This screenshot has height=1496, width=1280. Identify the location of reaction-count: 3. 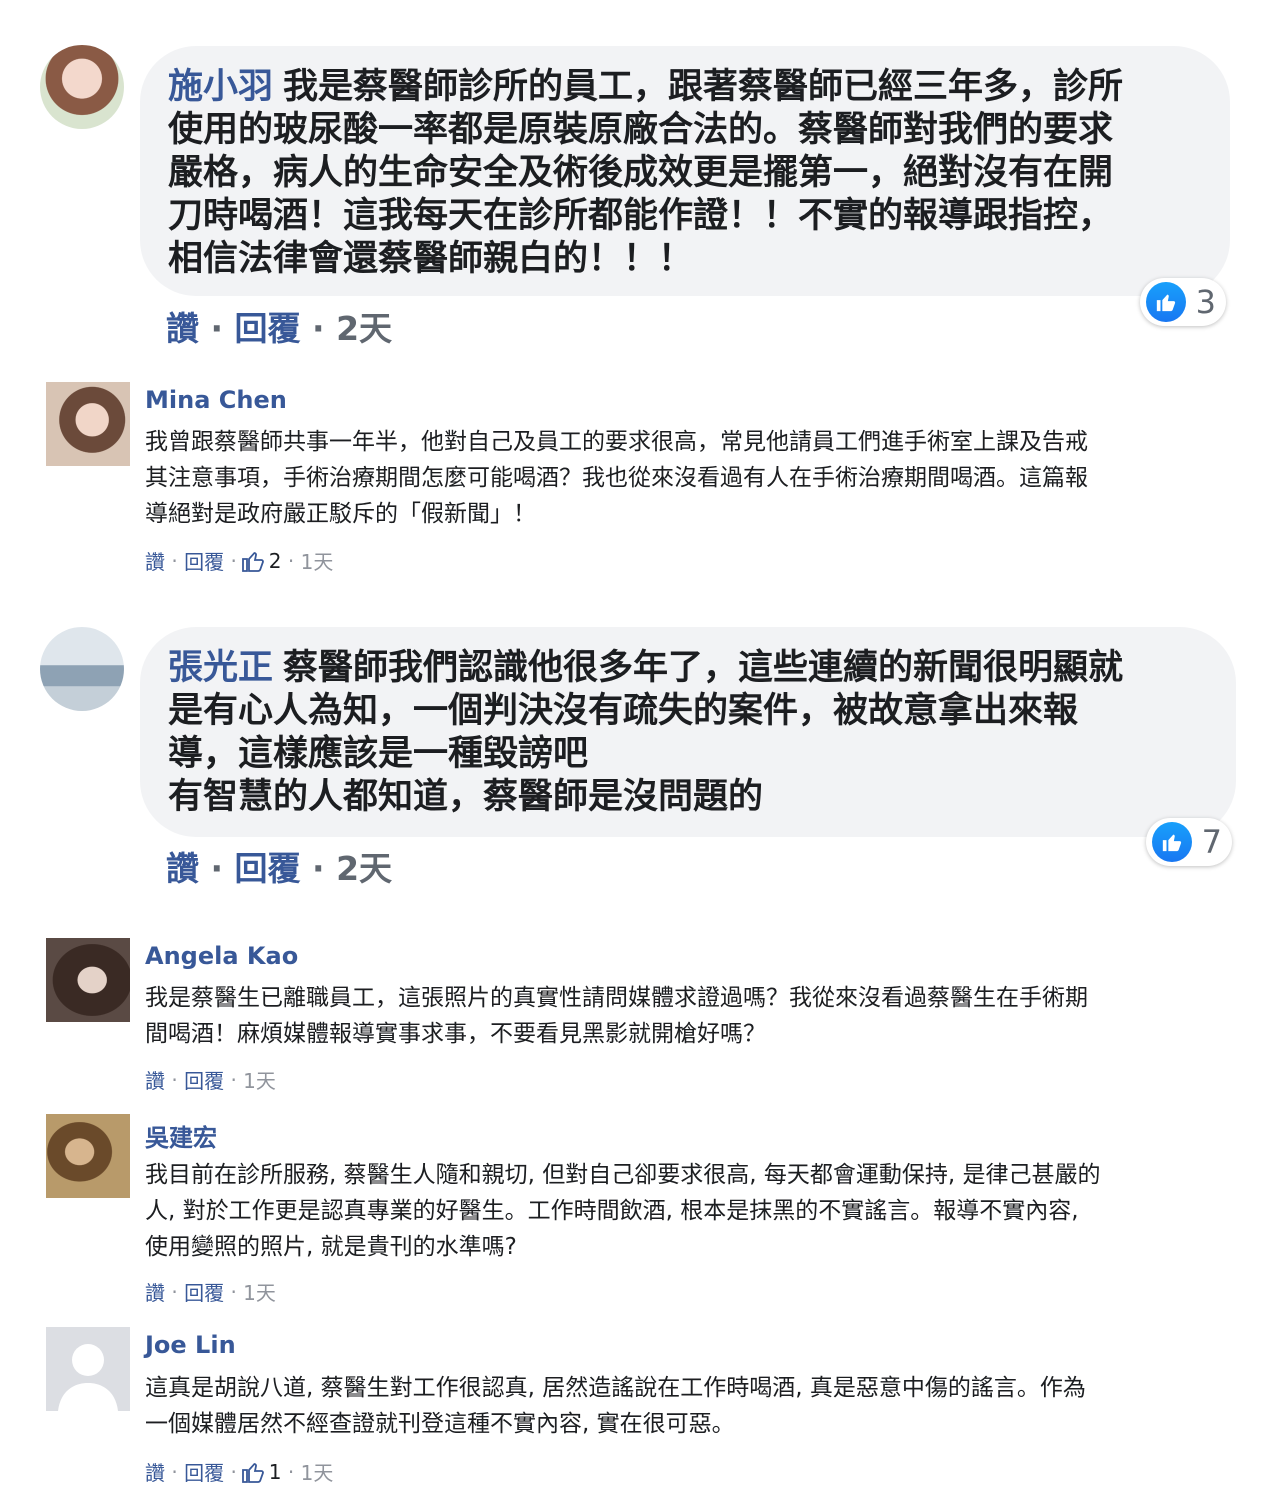
(1183, 302).